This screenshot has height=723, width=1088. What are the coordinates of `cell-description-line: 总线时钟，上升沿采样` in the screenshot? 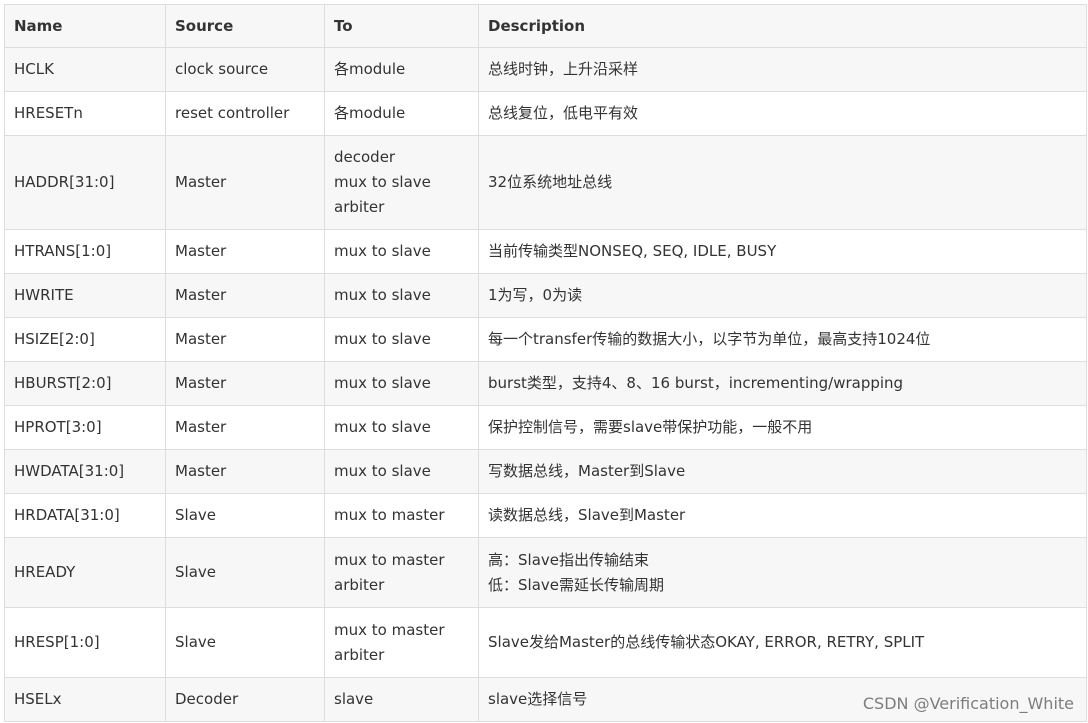 It's located at (563, 69).